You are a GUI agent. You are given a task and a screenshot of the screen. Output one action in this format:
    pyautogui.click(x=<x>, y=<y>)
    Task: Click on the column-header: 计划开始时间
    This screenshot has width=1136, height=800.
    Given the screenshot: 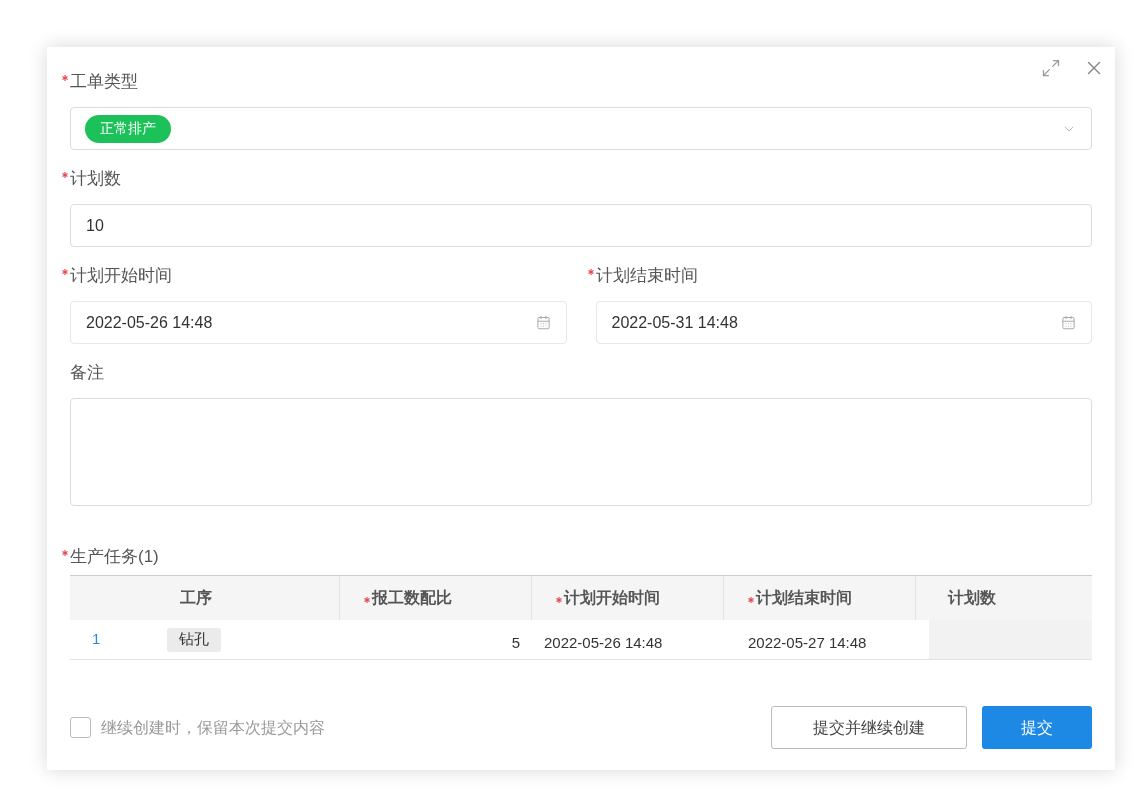 What is the action you would take?
    pyautogui.click(x=628, y=598)
    